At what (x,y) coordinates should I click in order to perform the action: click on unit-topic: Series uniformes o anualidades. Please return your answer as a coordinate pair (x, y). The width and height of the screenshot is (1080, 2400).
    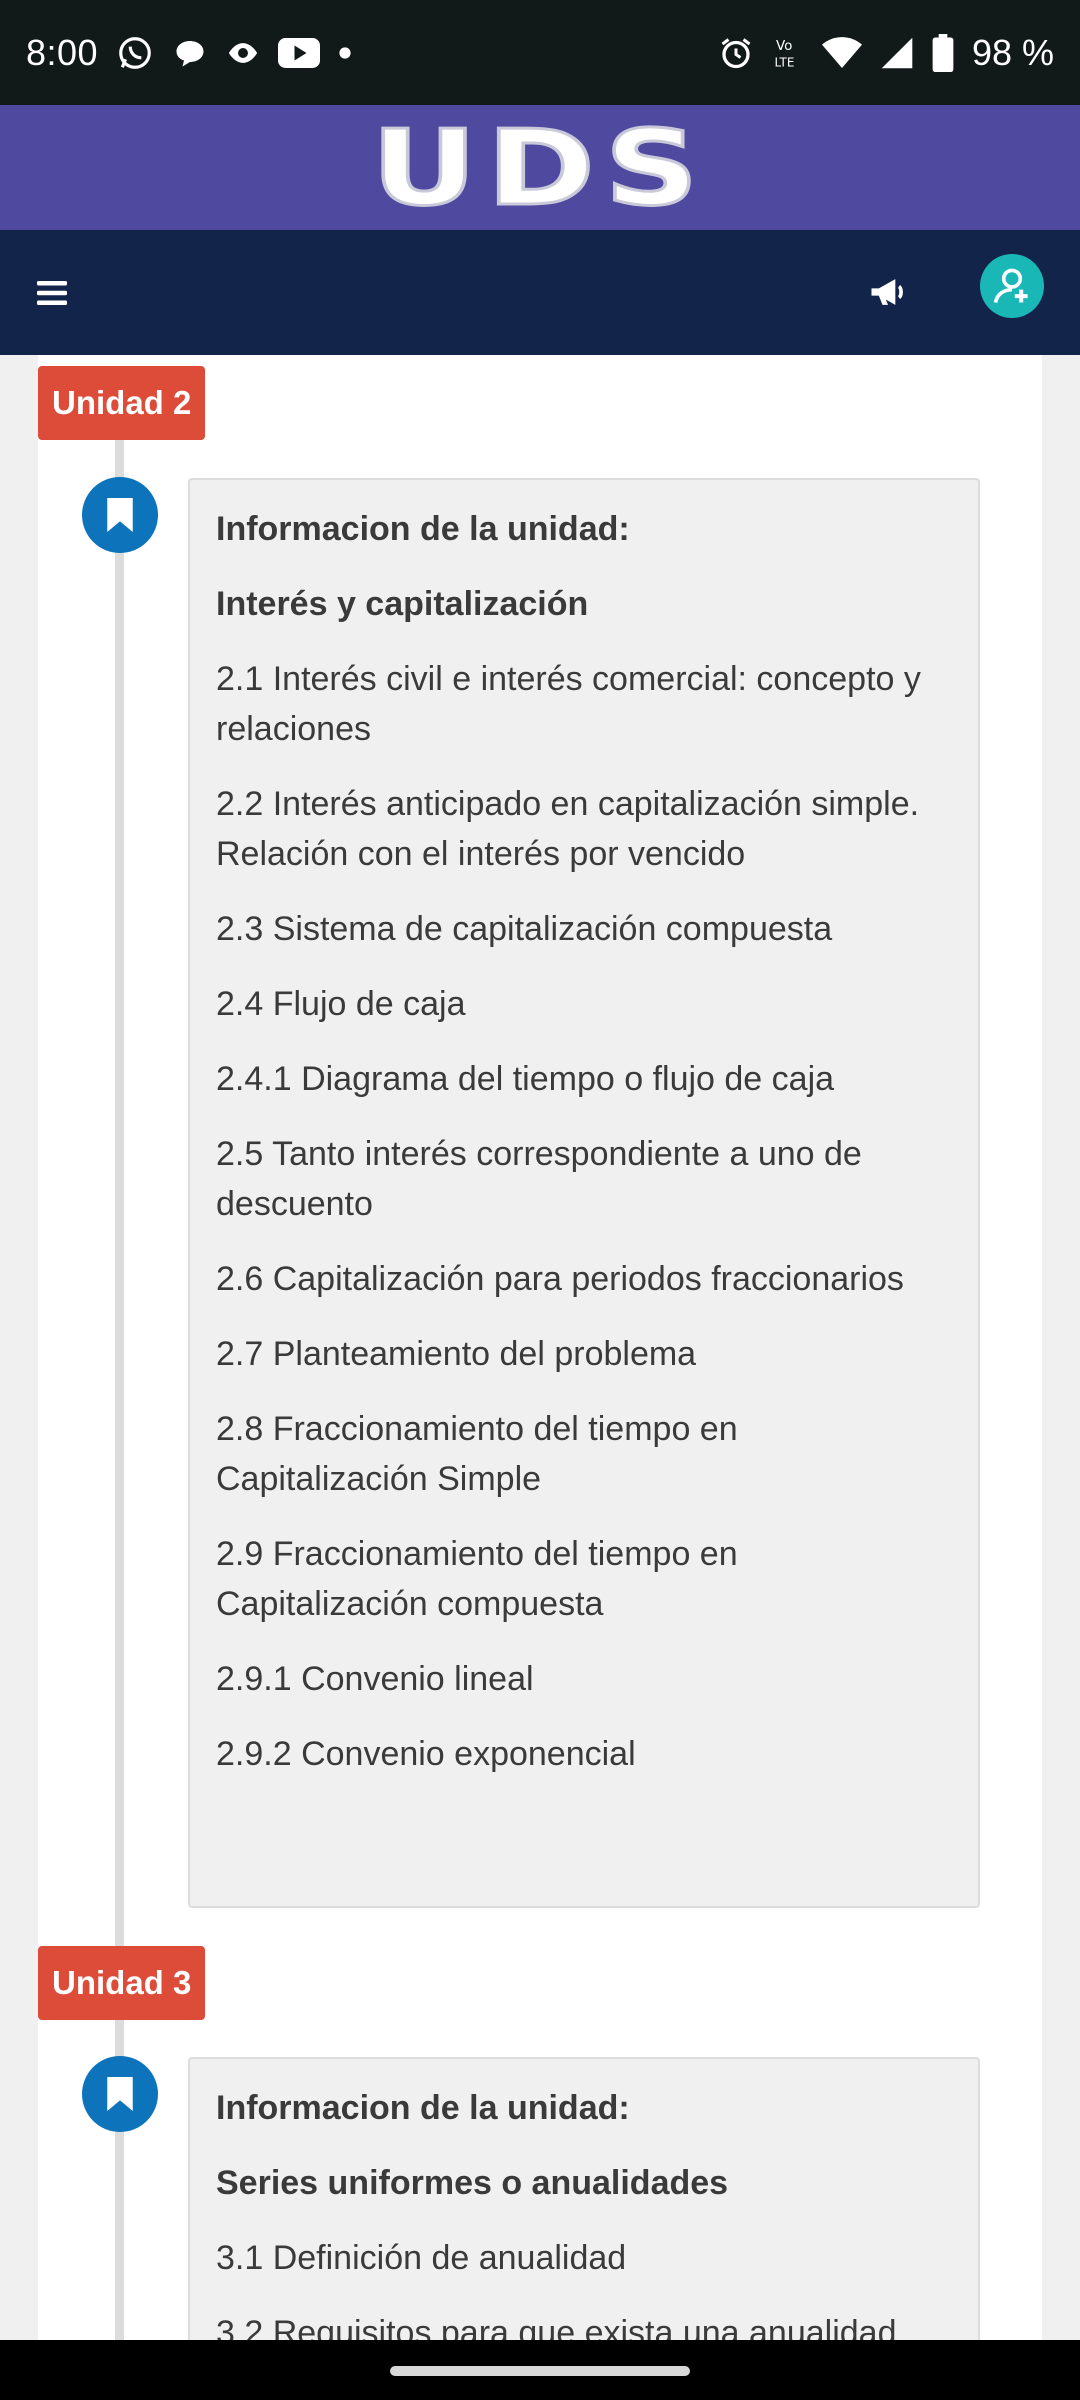
    Looking at the image, I should click on (472, 2183).